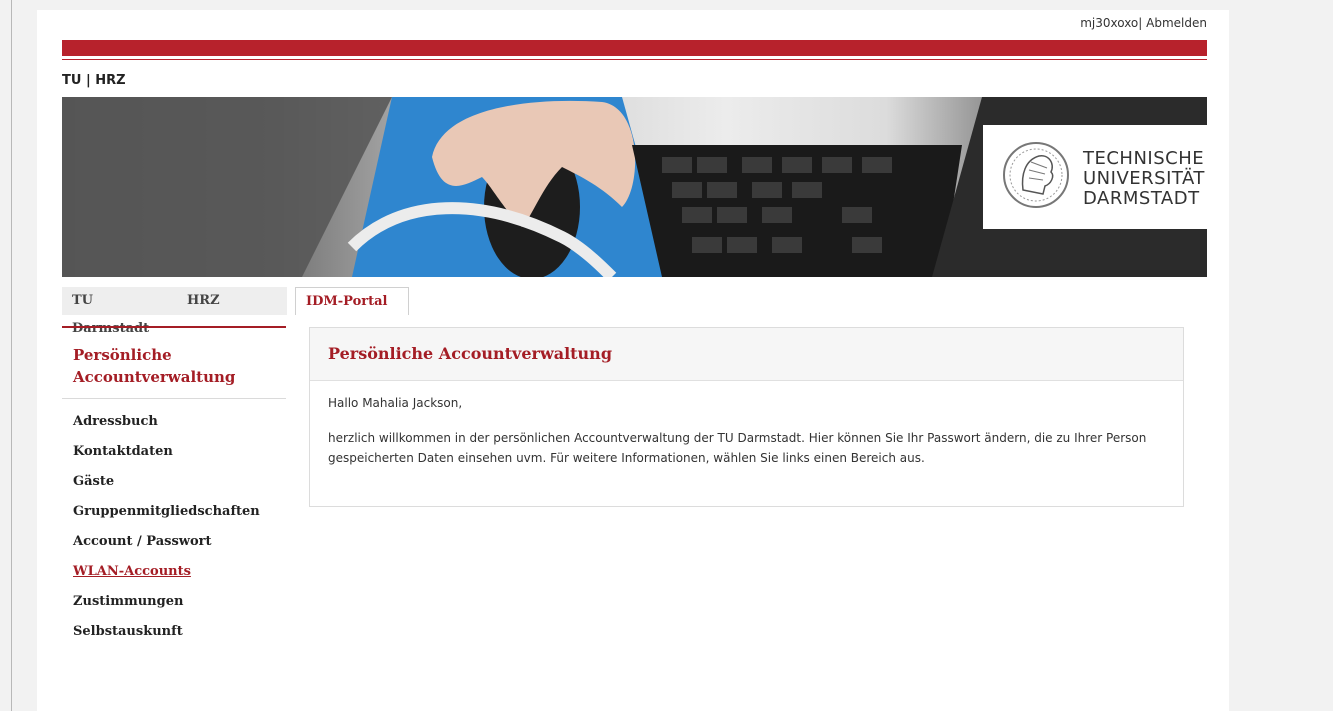  Describe the element at coordinates (1141, 198) in the screenshot. I see `logo-line-3: DARMSTADT` at that location.